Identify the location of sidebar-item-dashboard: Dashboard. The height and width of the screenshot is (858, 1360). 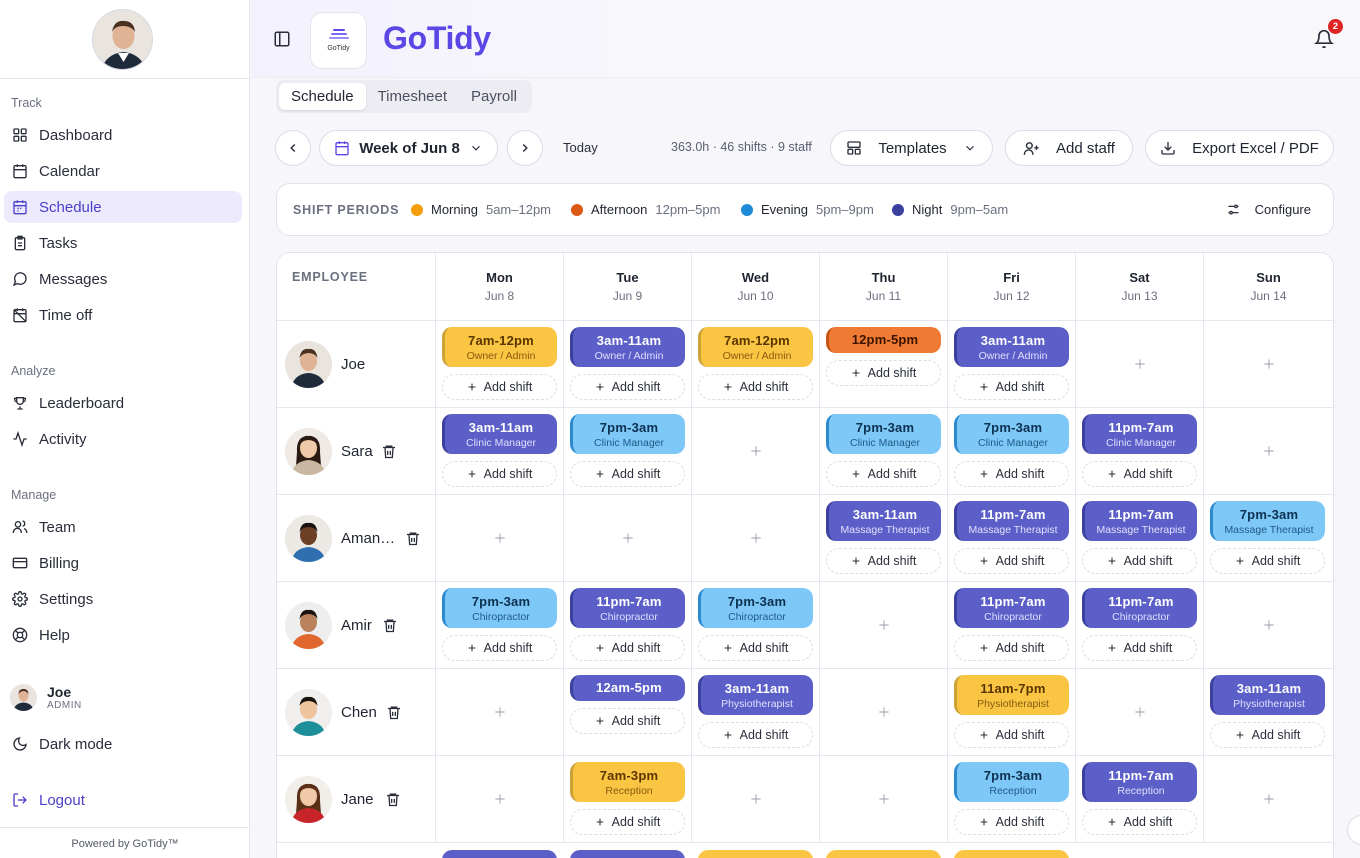
(123, 135).